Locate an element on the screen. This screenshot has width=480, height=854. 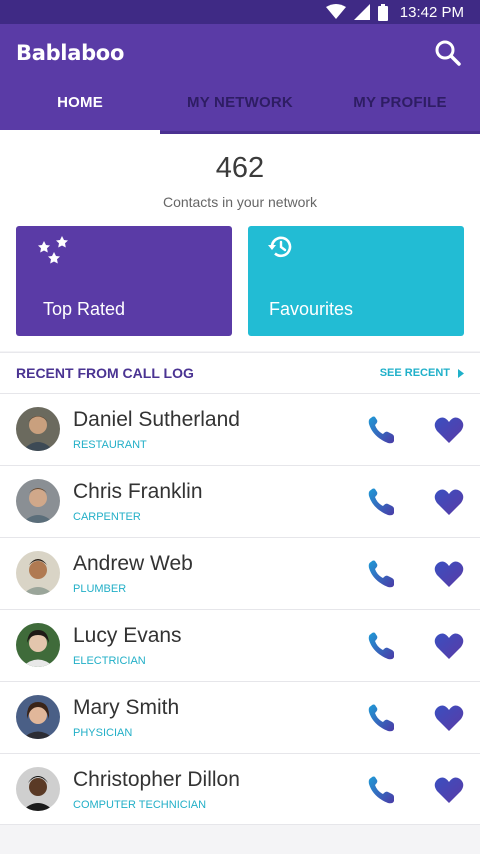
contact-role: ELECTRICIAN is located at coordinates (109, 661).